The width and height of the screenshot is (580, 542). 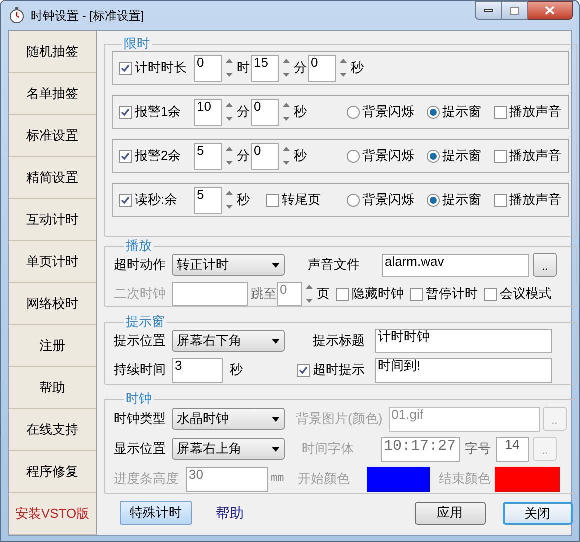 What do you see at coordinates (545, 265) in the screenshot?
I see `browse-button: ..` at bounding box center [545, 265].